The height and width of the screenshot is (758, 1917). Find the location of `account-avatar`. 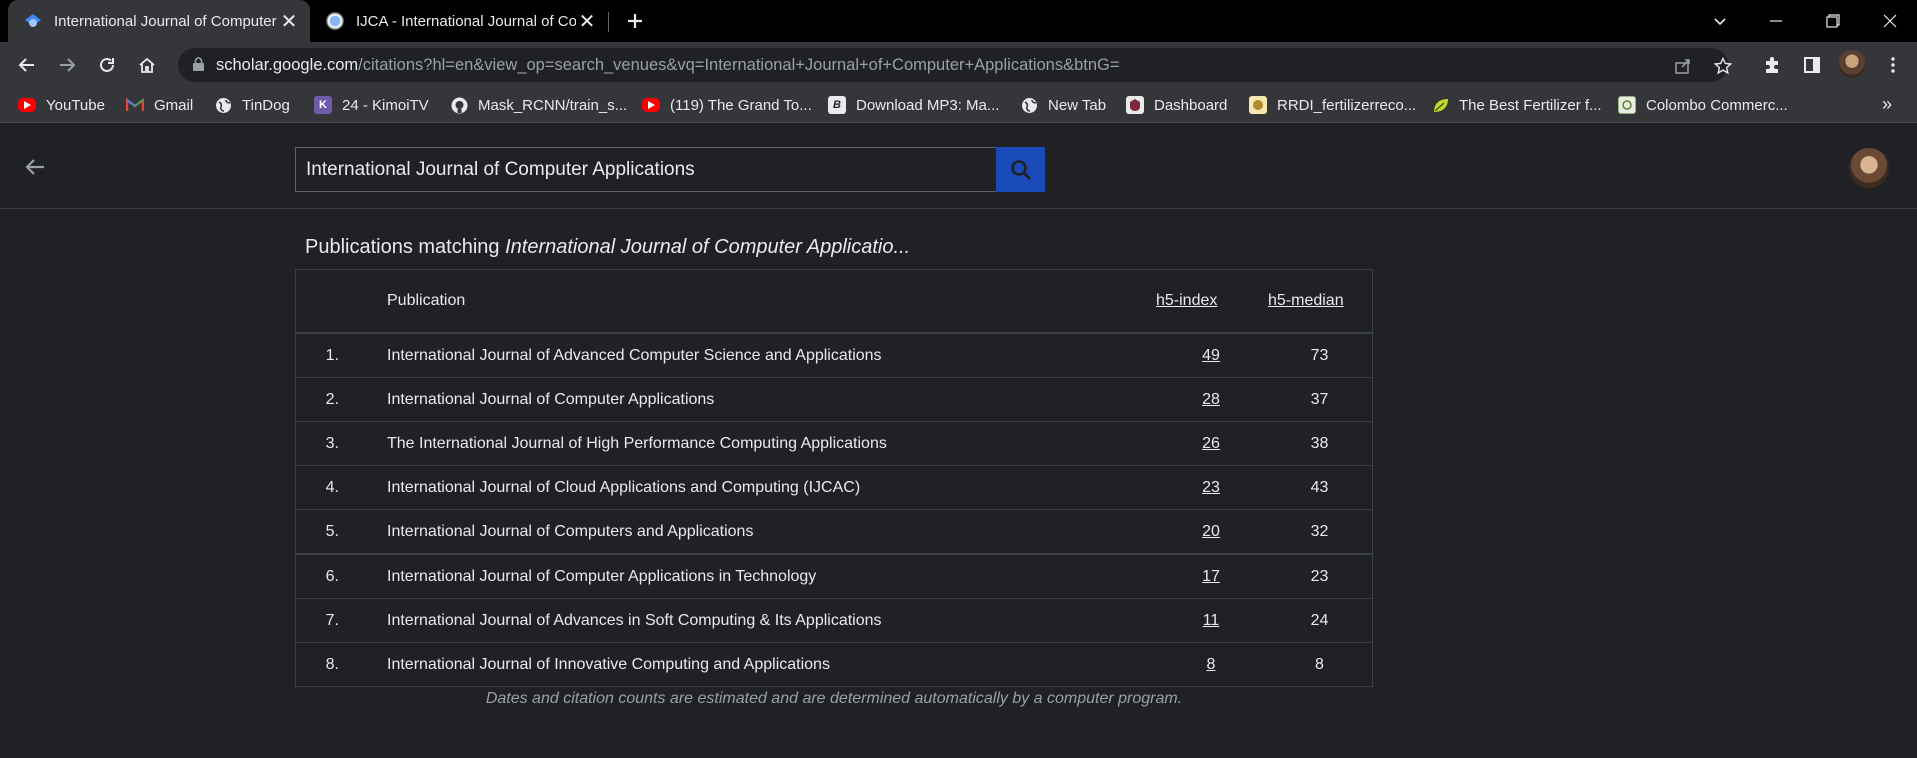

account-avatar is located at coordinates (1869, 168).